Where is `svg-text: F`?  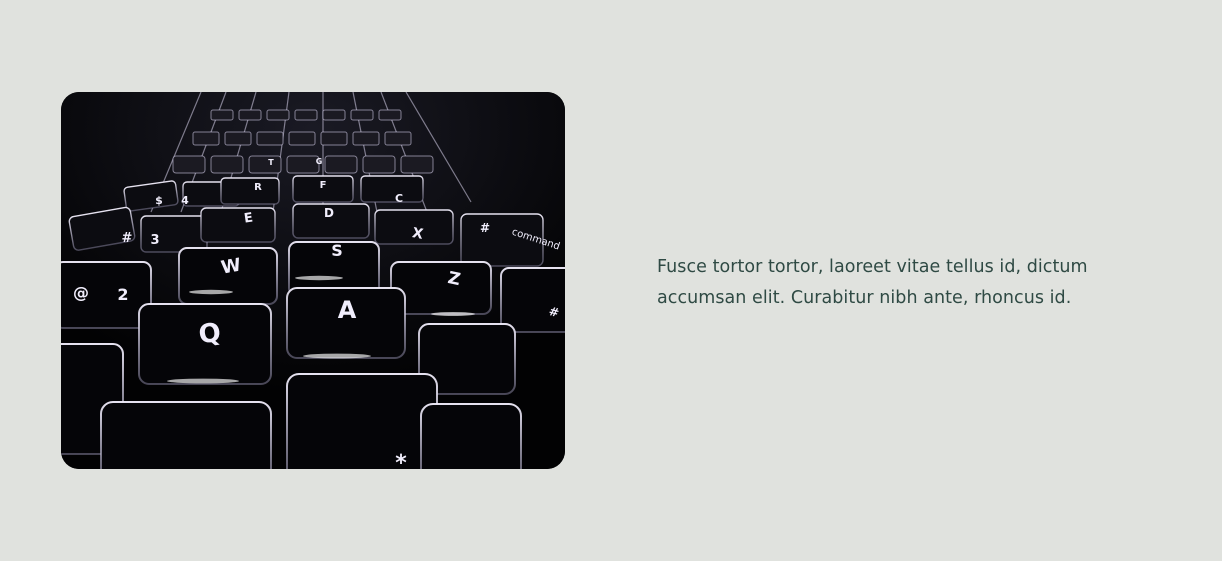 svg-text: F is located at coordinates (323, 185).